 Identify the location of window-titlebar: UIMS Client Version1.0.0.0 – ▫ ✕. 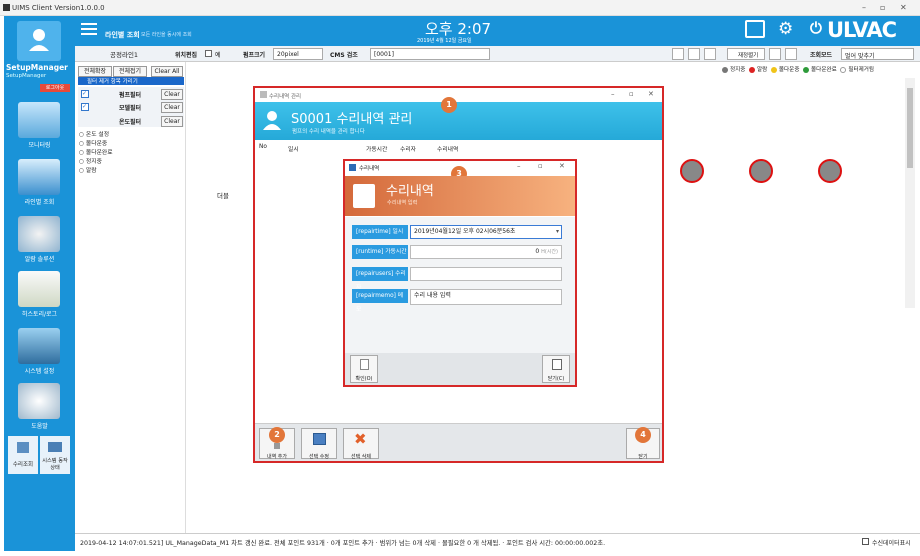
(460, 8).